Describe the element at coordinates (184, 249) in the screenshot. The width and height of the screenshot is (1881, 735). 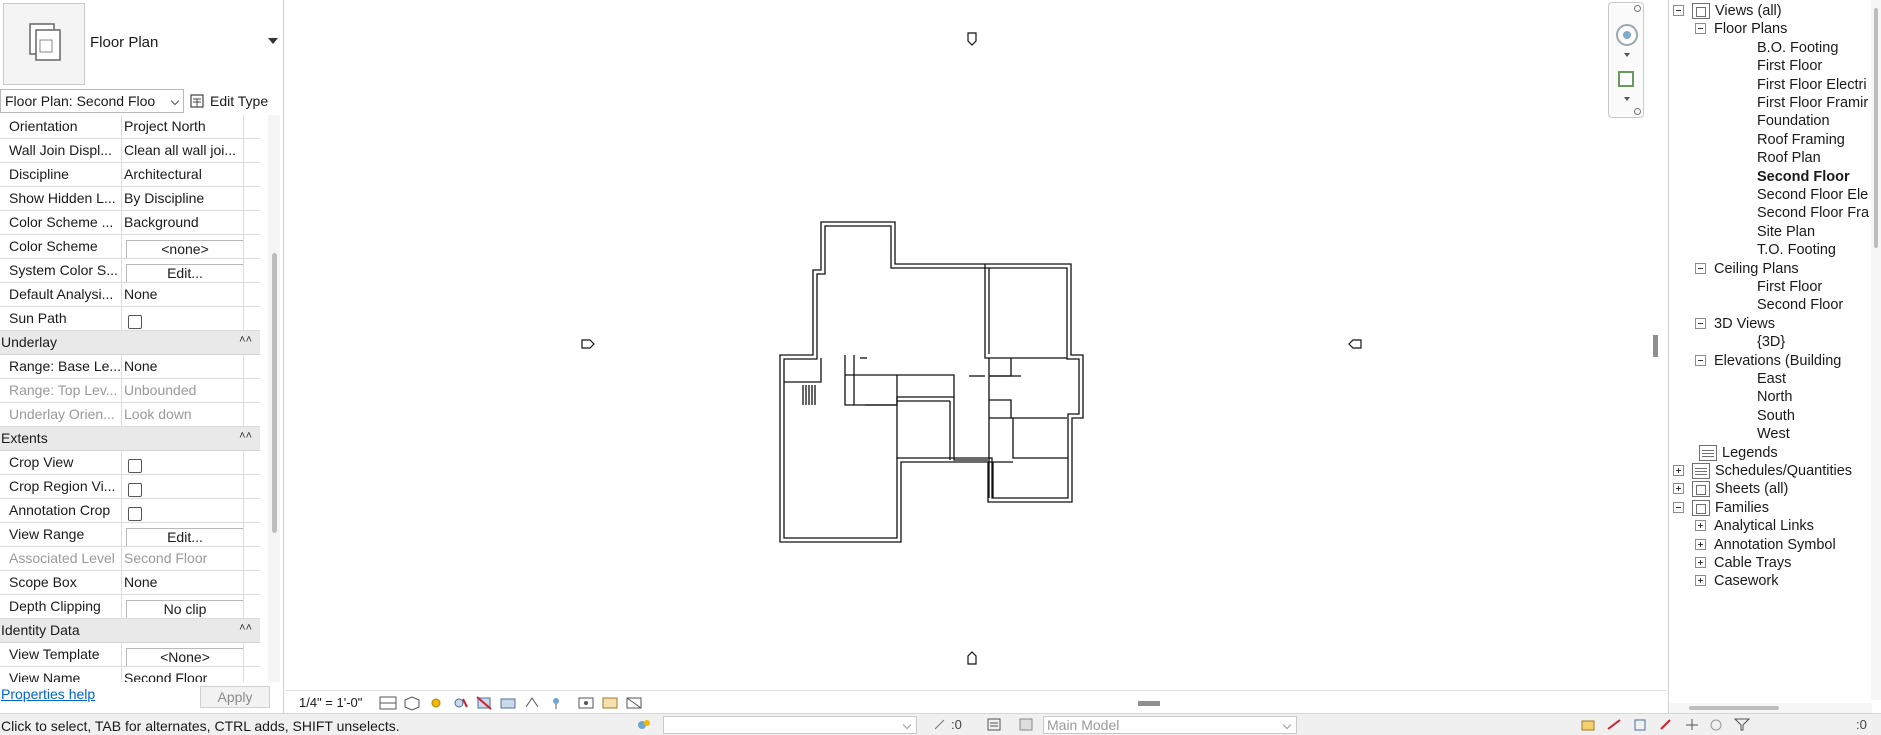
I see `property-value-button: <none>` at that location.